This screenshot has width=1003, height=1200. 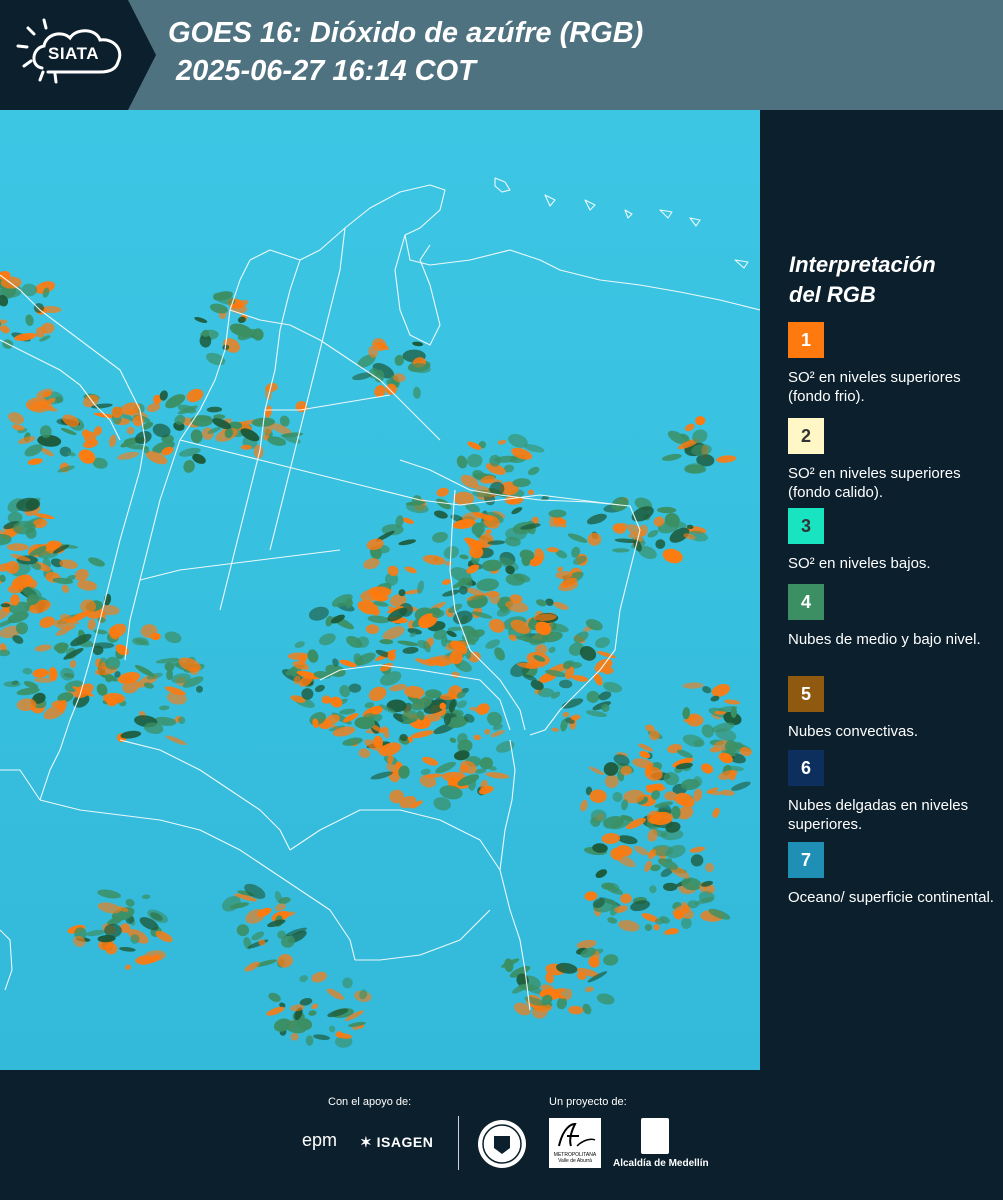 What do you see at coordinates (370, 1102) in the screenshot?
I see `support-label: Con el apoyo de:` at bounding box center [370, 1102].